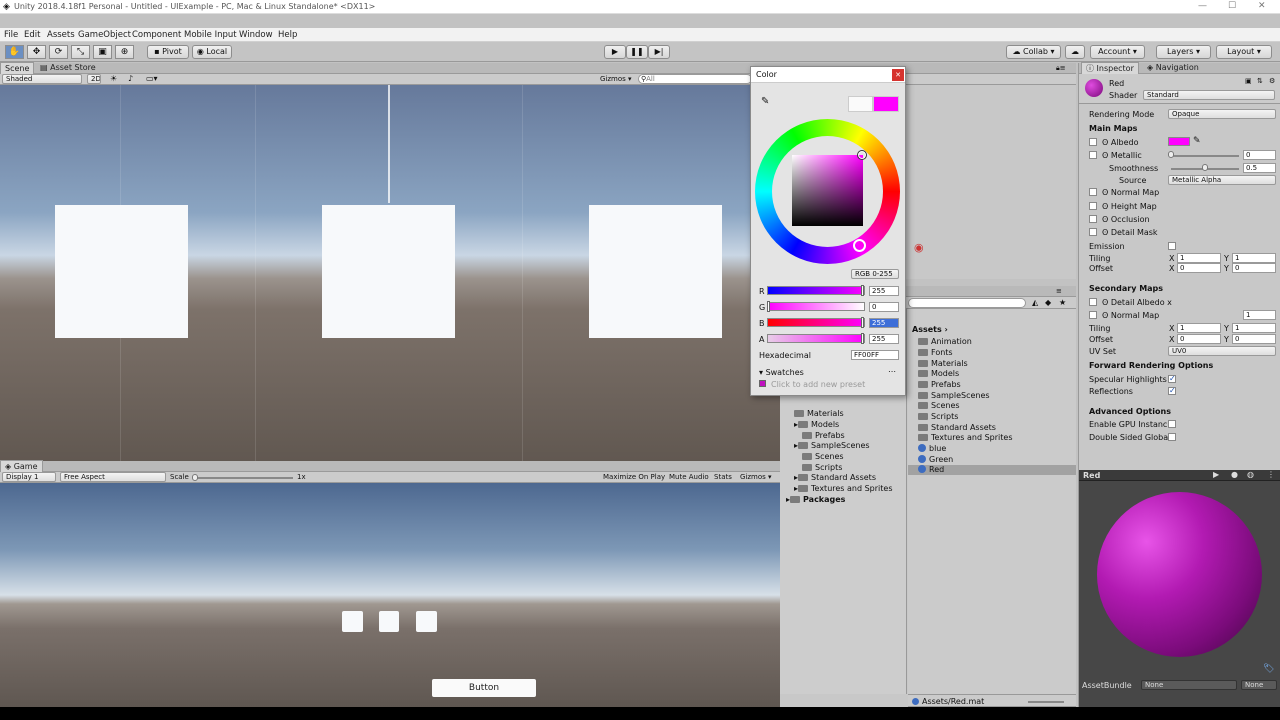 The width and height of the screenshot is (1280, 720). What do you see at coordinates (29, 477) in the screenshot?
I see `display-dropdown: Display 1` at bounding box center [29, 477].